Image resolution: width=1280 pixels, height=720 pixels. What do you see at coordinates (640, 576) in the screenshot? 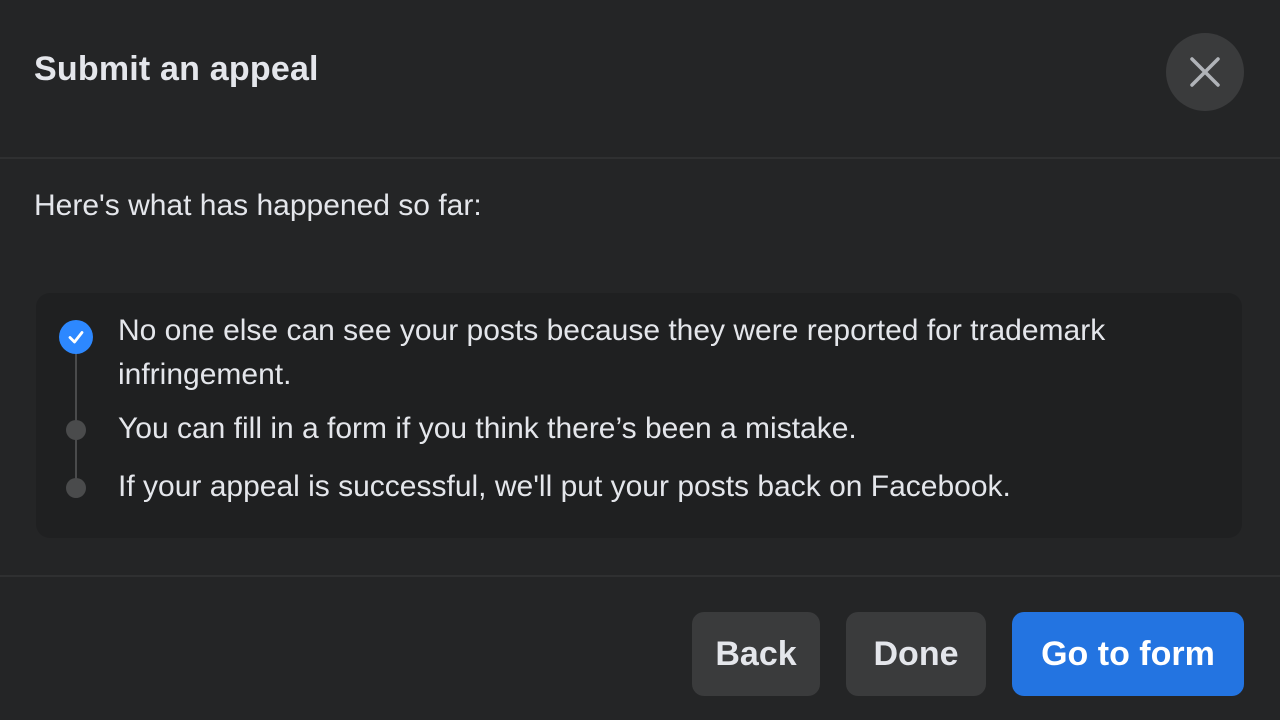
I see `footer-divider` at bounding box center [640, 576].